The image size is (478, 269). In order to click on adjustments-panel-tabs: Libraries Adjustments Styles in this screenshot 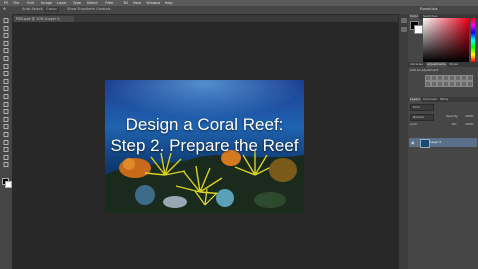, I will do `click(443, 64)`.